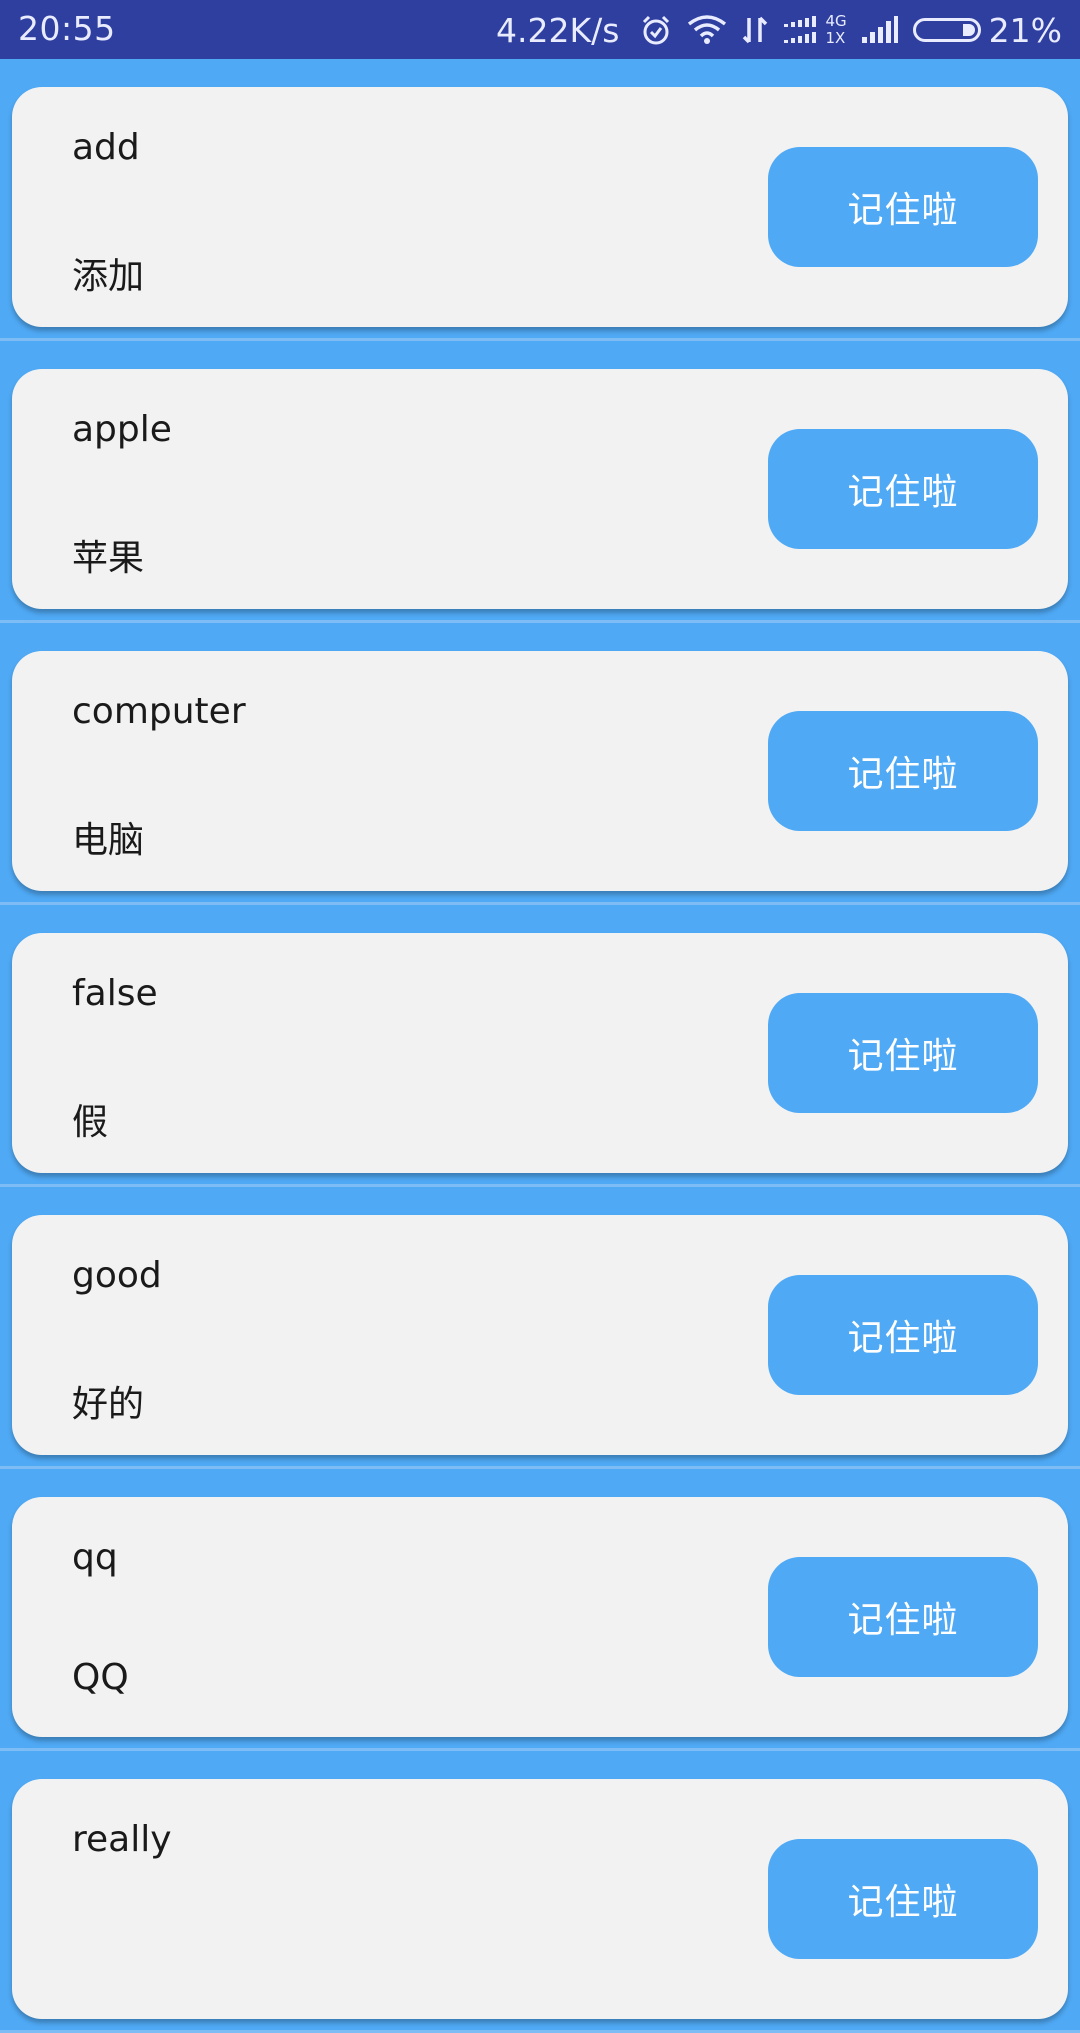  I want to click on network-speed: 4.22K/s, so click(558, 30).